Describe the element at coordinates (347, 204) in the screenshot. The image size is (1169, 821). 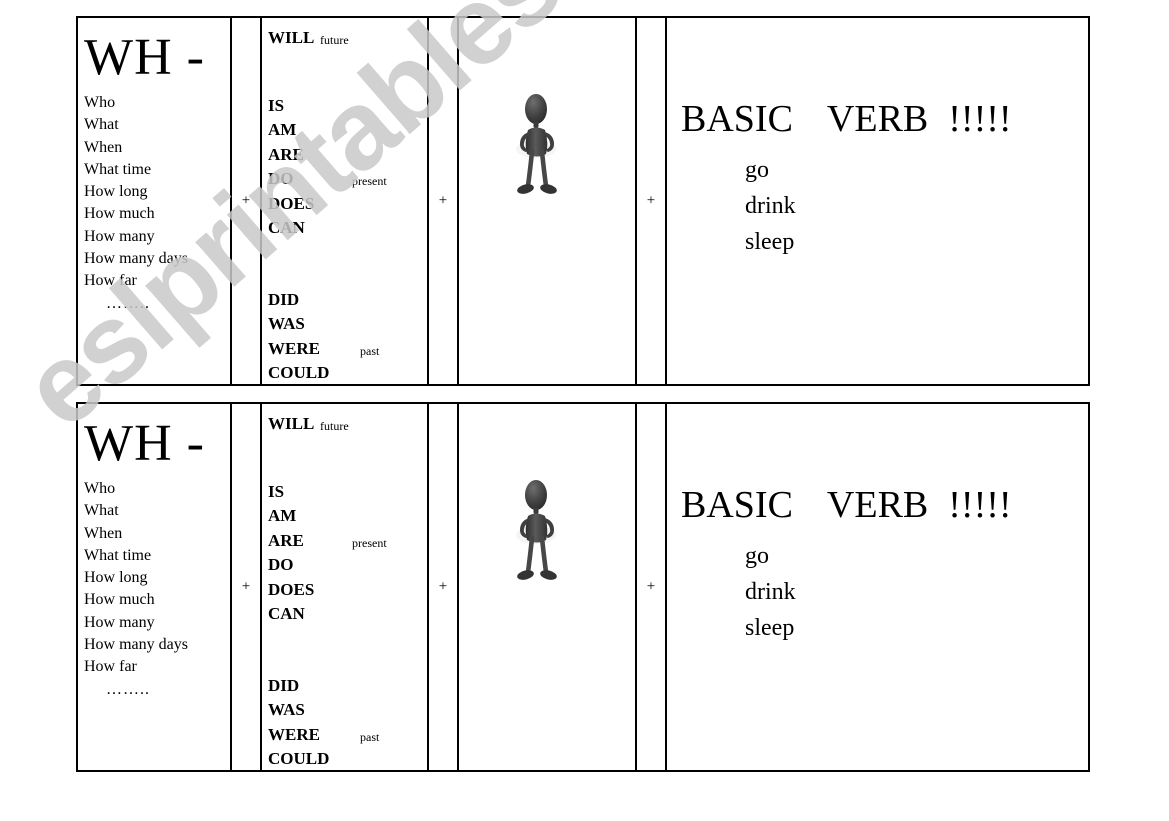
I see `aux-present-does: DOES` at that location.